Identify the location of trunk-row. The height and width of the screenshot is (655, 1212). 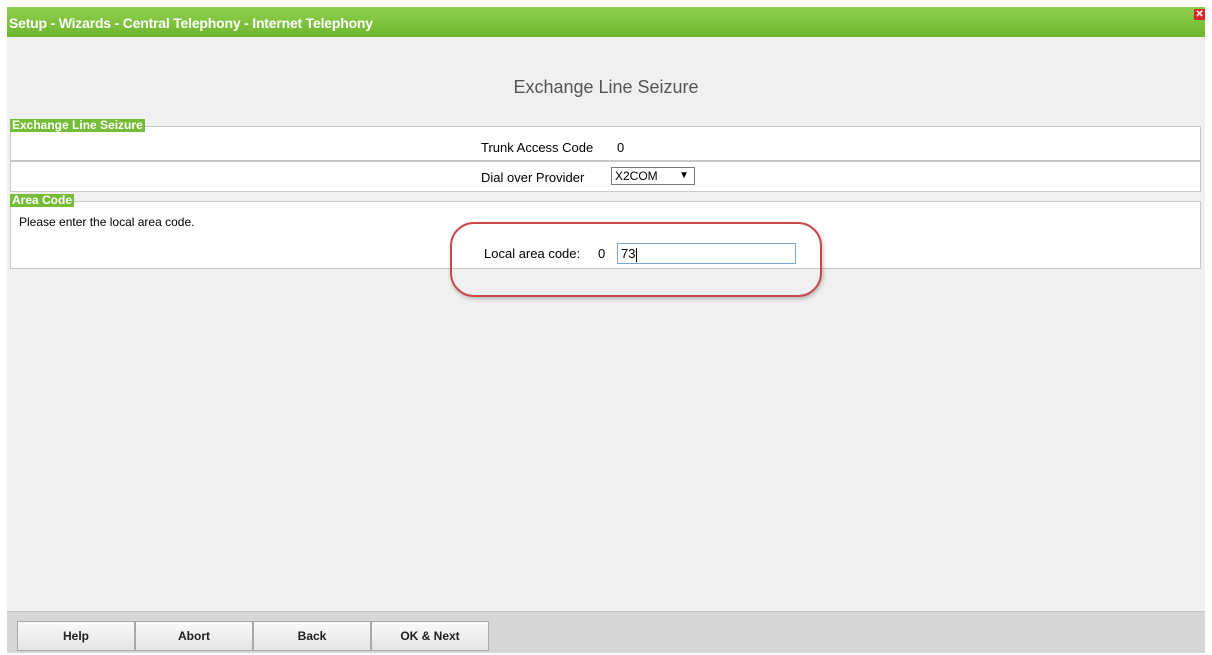
(605, 143).